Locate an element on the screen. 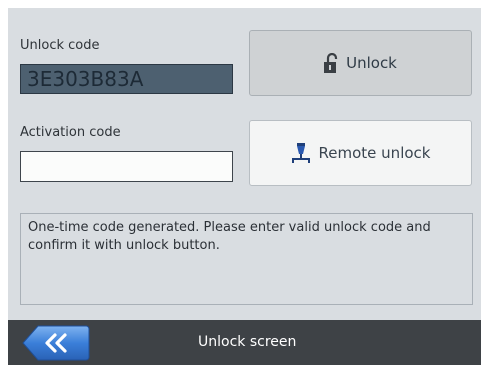 The width and height of the screenshot is (481, 365). remote-unlock-button: Remote unlock is located at coordinates (360, 153).